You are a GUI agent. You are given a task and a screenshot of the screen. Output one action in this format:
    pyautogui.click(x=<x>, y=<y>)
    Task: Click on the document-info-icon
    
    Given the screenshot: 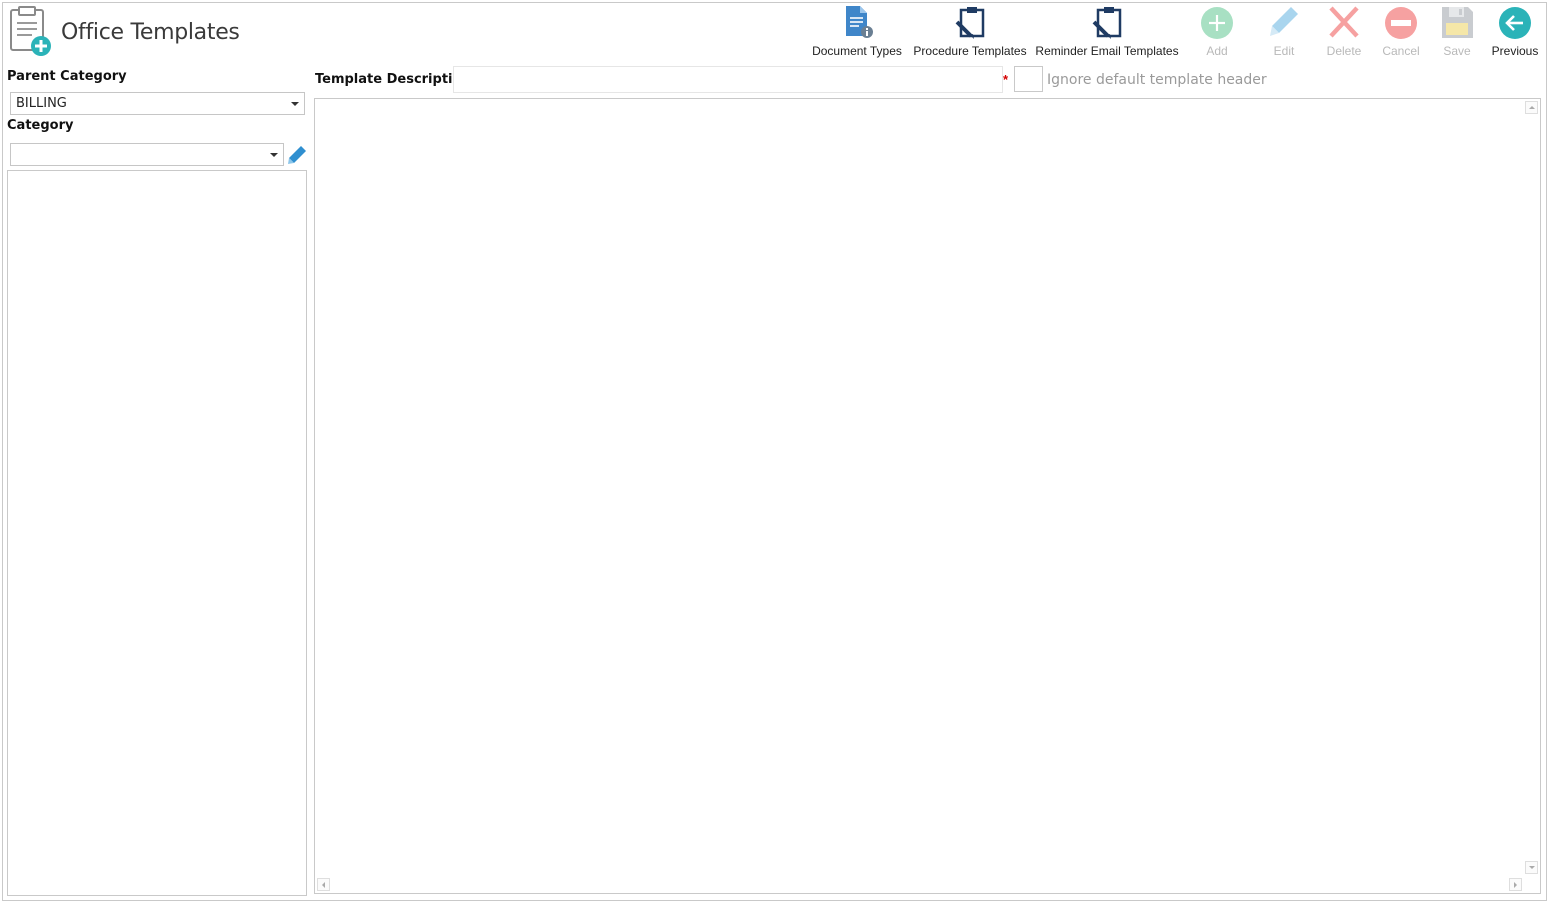 What is the action you would take?
    pyautogui.click(x=859, y=22)
    